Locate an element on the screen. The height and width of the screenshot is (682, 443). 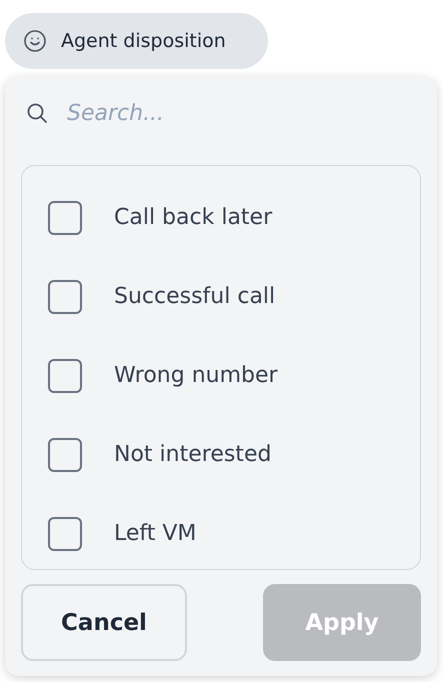
option-item: Wrong number is located at coordinates (221, 375).